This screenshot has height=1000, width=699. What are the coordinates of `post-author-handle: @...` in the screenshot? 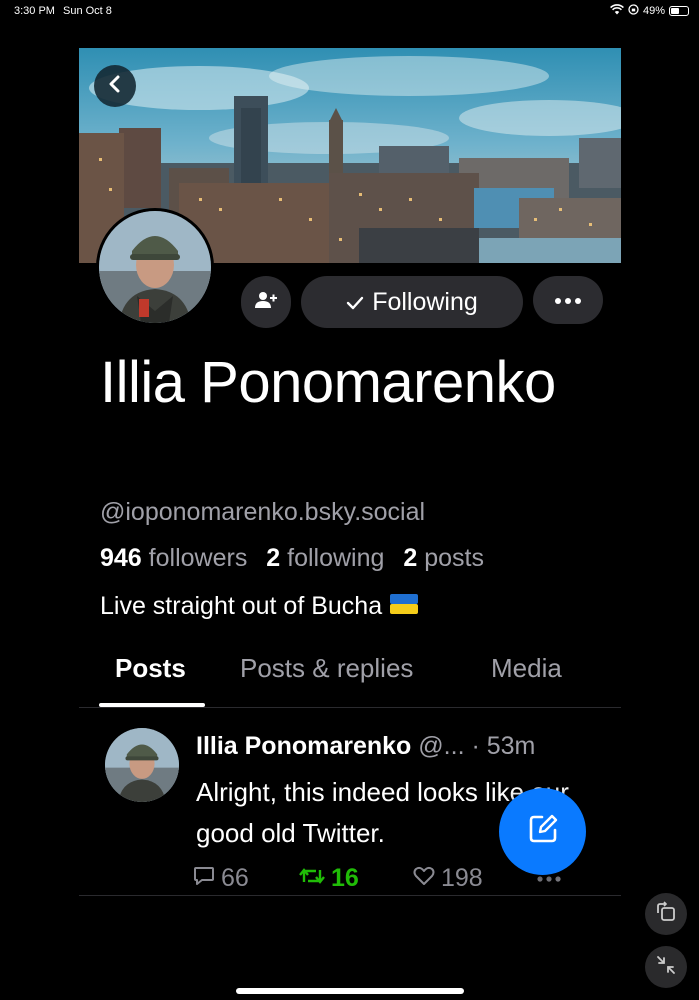 It's located at (441, 746).